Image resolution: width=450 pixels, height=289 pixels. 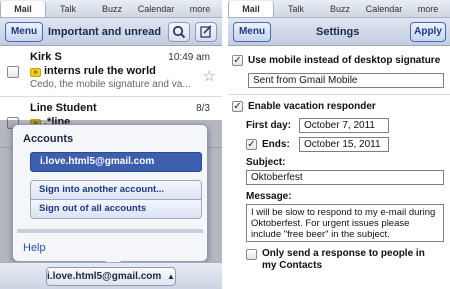 What do you see at coordinates (209, 76) in the screenshot?
I see `star-icon: ☆` at bounding box center [209, 76].